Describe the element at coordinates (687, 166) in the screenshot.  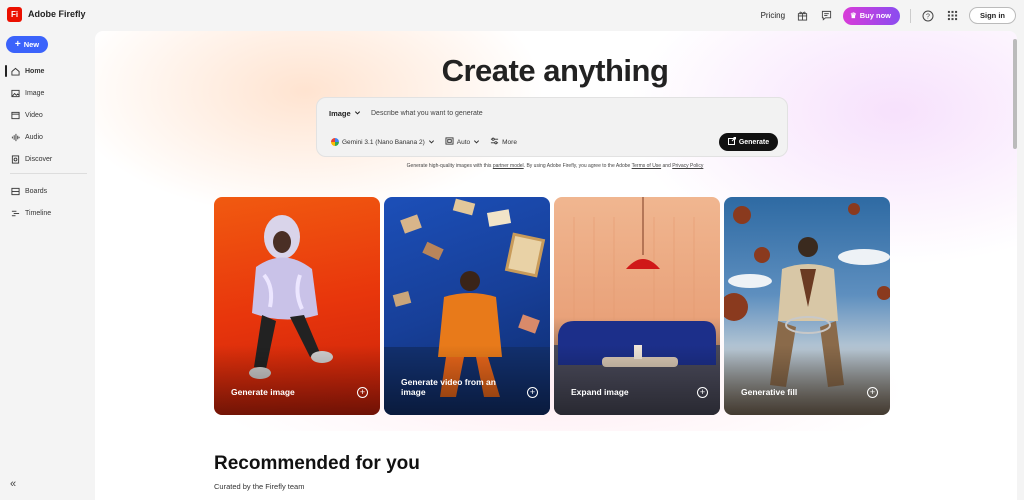
I see `privacy-policy-link: Privacy Policy` at that location.